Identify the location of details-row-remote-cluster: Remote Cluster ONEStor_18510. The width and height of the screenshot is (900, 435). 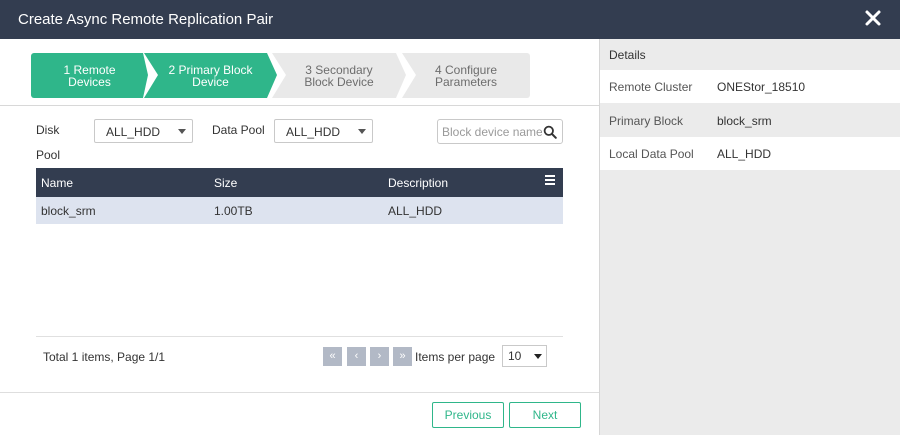
(750, 86).